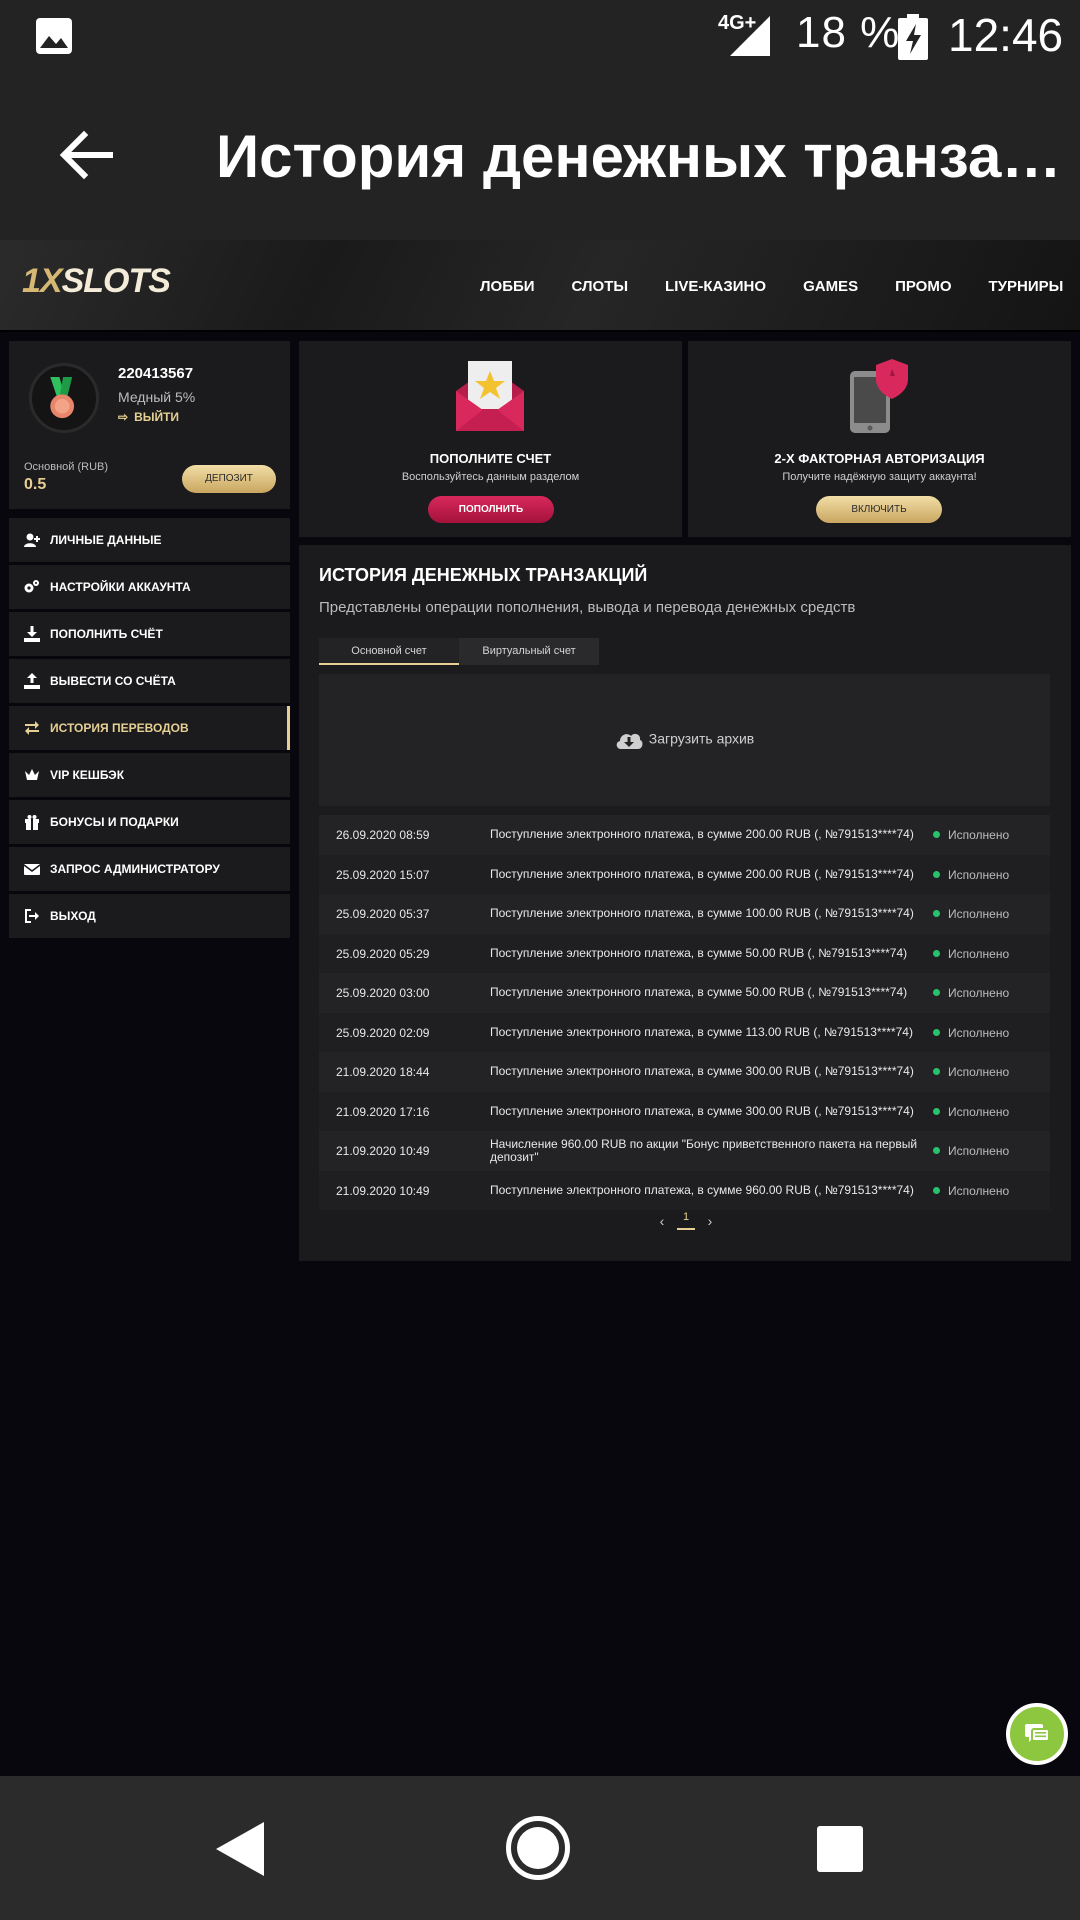 The width and height of the screenshot is (1080, 1920). I want to click on logout-link: ⇨ ВЫЙТИ, so click(148, 417).